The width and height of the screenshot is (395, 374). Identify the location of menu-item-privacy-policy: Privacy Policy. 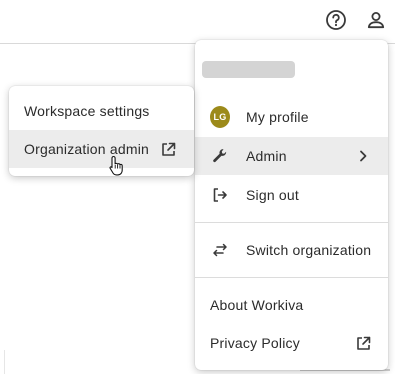
(291, 343).